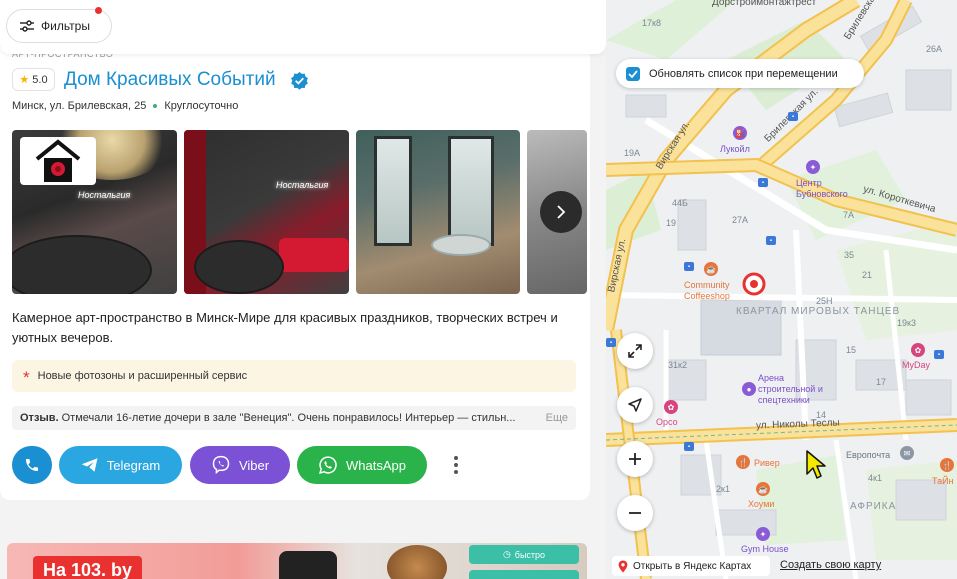 This screenshot has width=957, height=579. I want to click on zoom-in-button, so click(635, 459).